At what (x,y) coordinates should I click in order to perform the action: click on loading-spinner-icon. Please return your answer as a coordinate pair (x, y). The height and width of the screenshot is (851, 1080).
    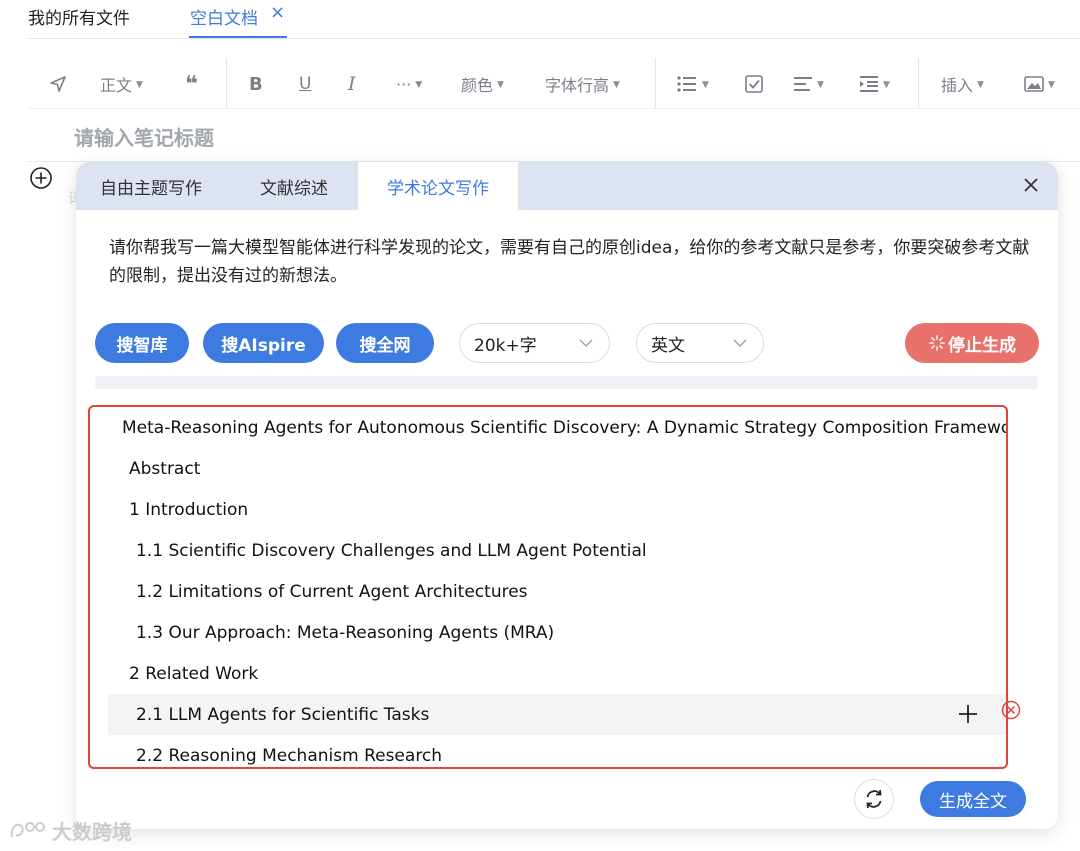
    Looking at the image, I should click on (937, 343).